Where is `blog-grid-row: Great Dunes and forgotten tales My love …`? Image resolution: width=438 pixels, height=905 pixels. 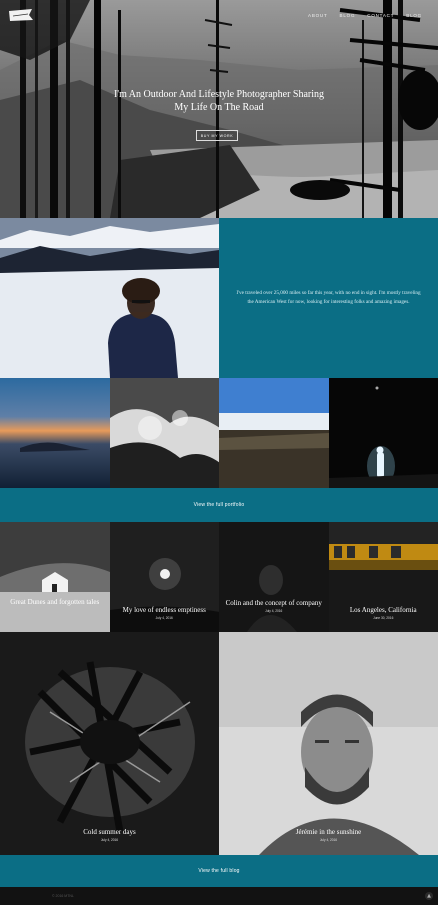 blog-grid-row: Great Dunes and forgotten tales My love … is located at coordinates (219, 577).